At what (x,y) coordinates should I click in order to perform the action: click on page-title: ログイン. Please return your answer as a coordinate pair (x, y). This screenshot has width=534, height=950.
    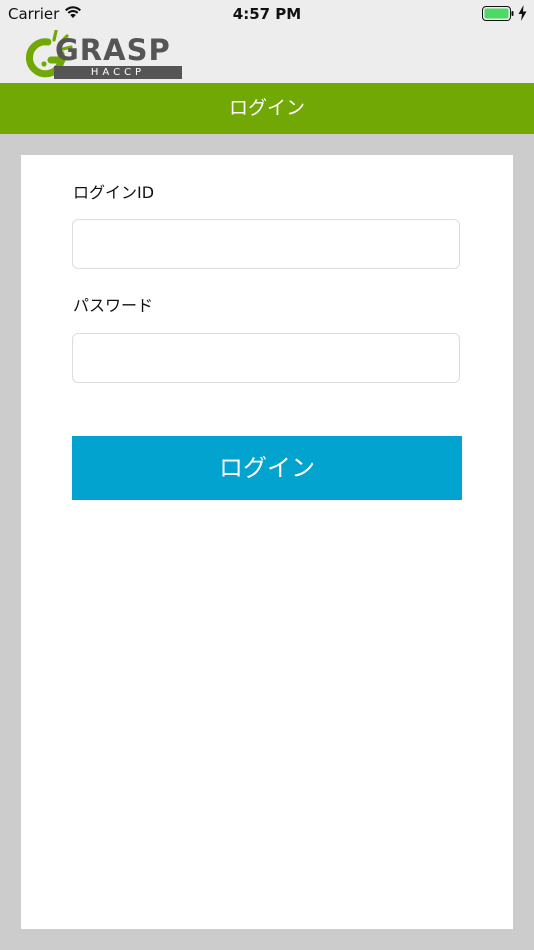
    Looking at the image, I should click on (266, 108).